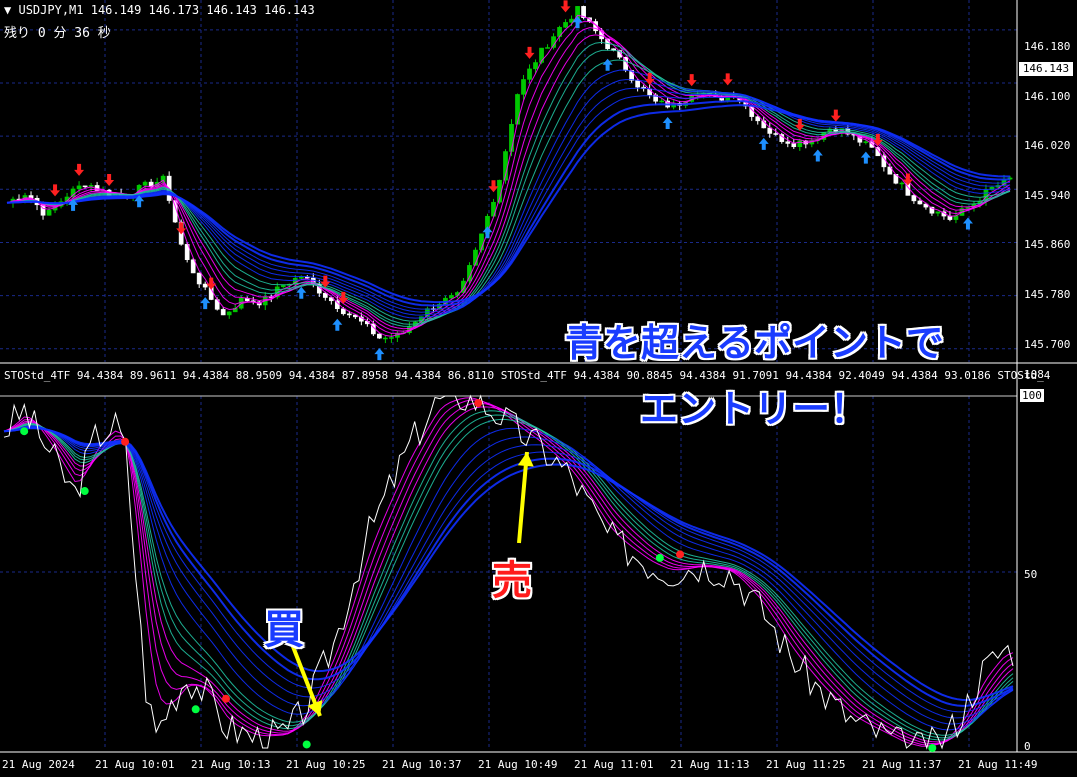  Describe the element at coordinates (1047, 244) in the screenshot. I see `price-tick: 145.860` at that location.